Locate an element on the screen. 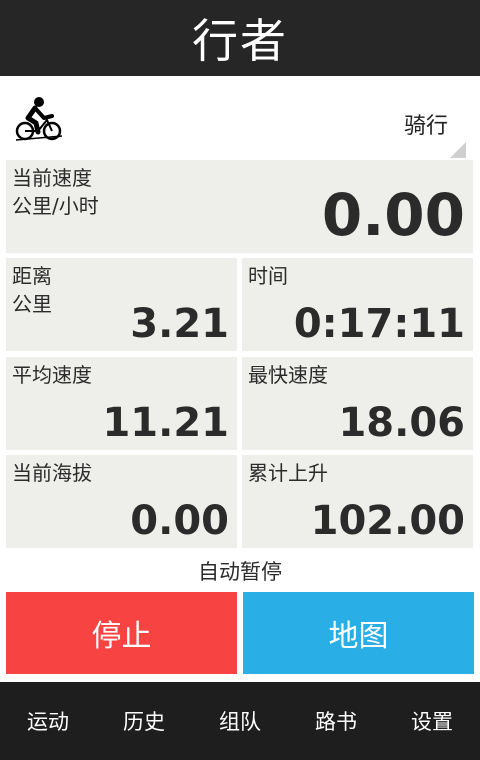 This screenshot has width=480, height=760. altitude-card: 当前海拔 0.00 is located at coordinates (121, 501).